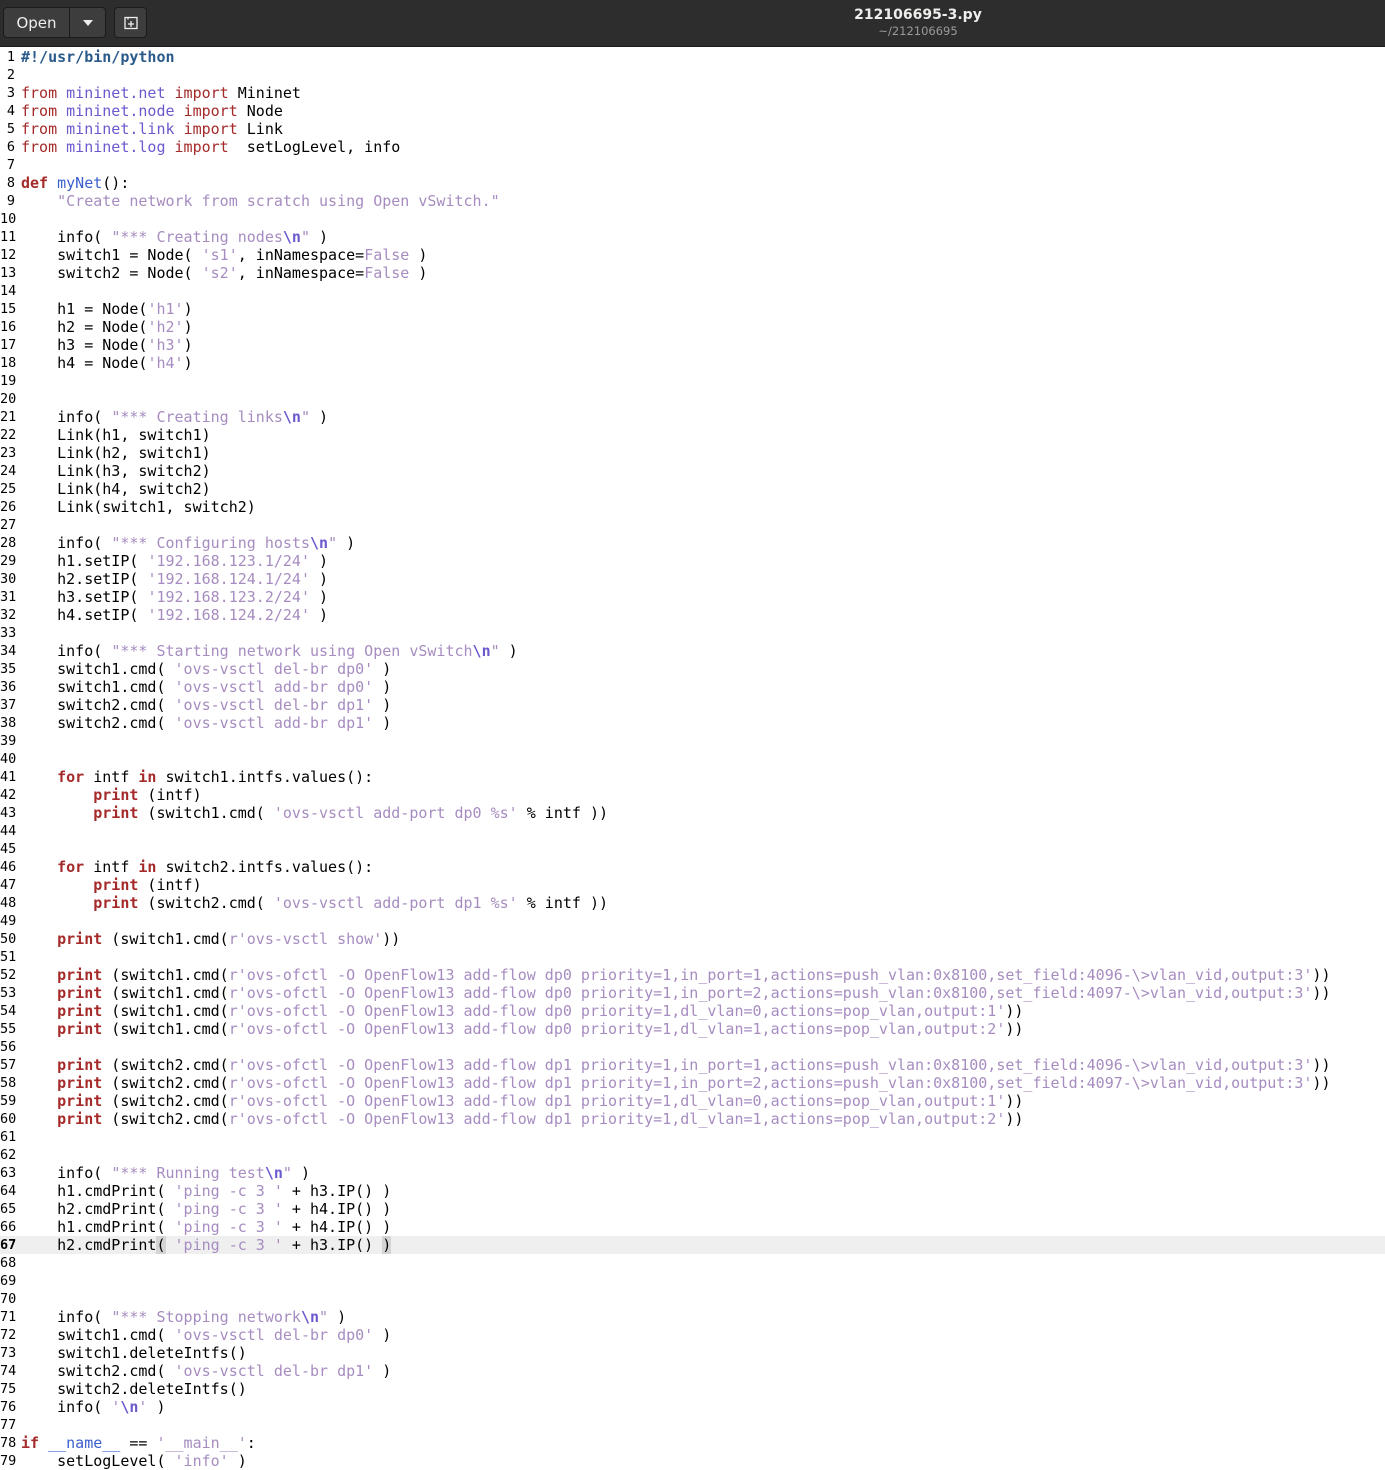 Image resolution: width=1385 pixels, height=1470 pixels. I want to click on code-line: 35 switch1.cmd( 'ovs-vsctl del-br dp0' ), so click(692, 669).